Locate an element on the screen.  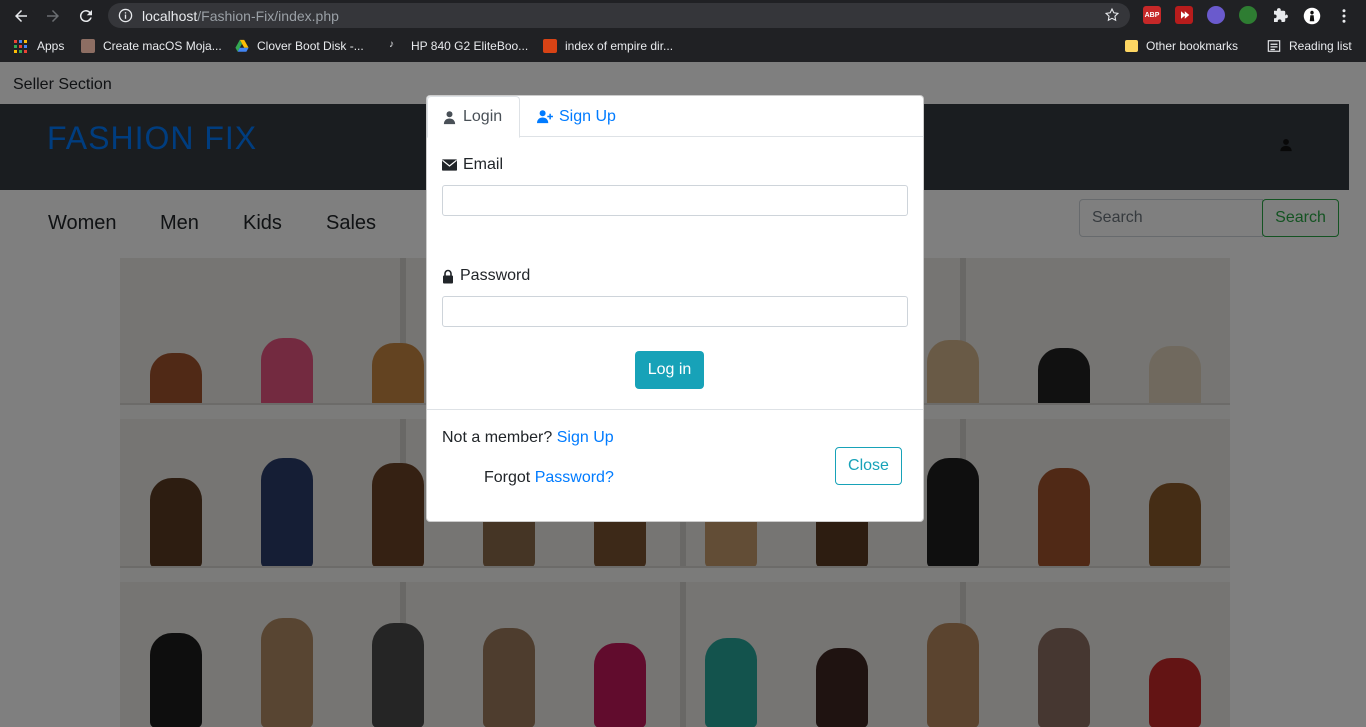
bookmark-label: Apps is located at coordinates (51, 46).